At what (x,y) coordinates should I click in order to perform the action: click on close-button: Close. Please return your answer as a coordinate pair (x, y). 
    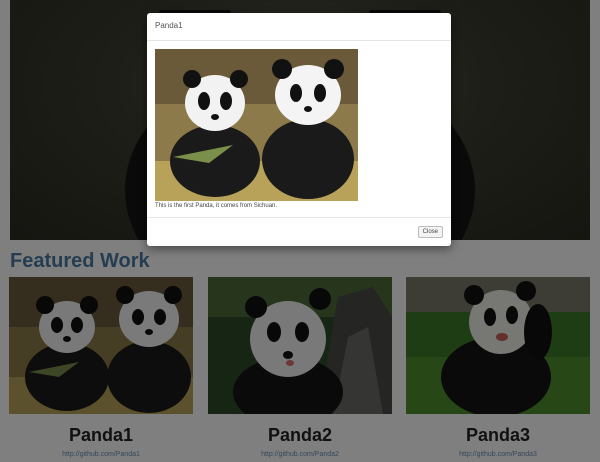
    Looking at the image, I should click on (430, 232).